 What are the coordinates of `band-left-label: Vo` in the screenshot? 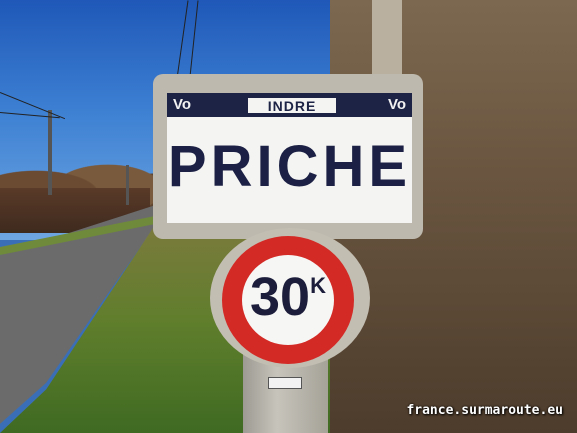 It's located at (182, 104).